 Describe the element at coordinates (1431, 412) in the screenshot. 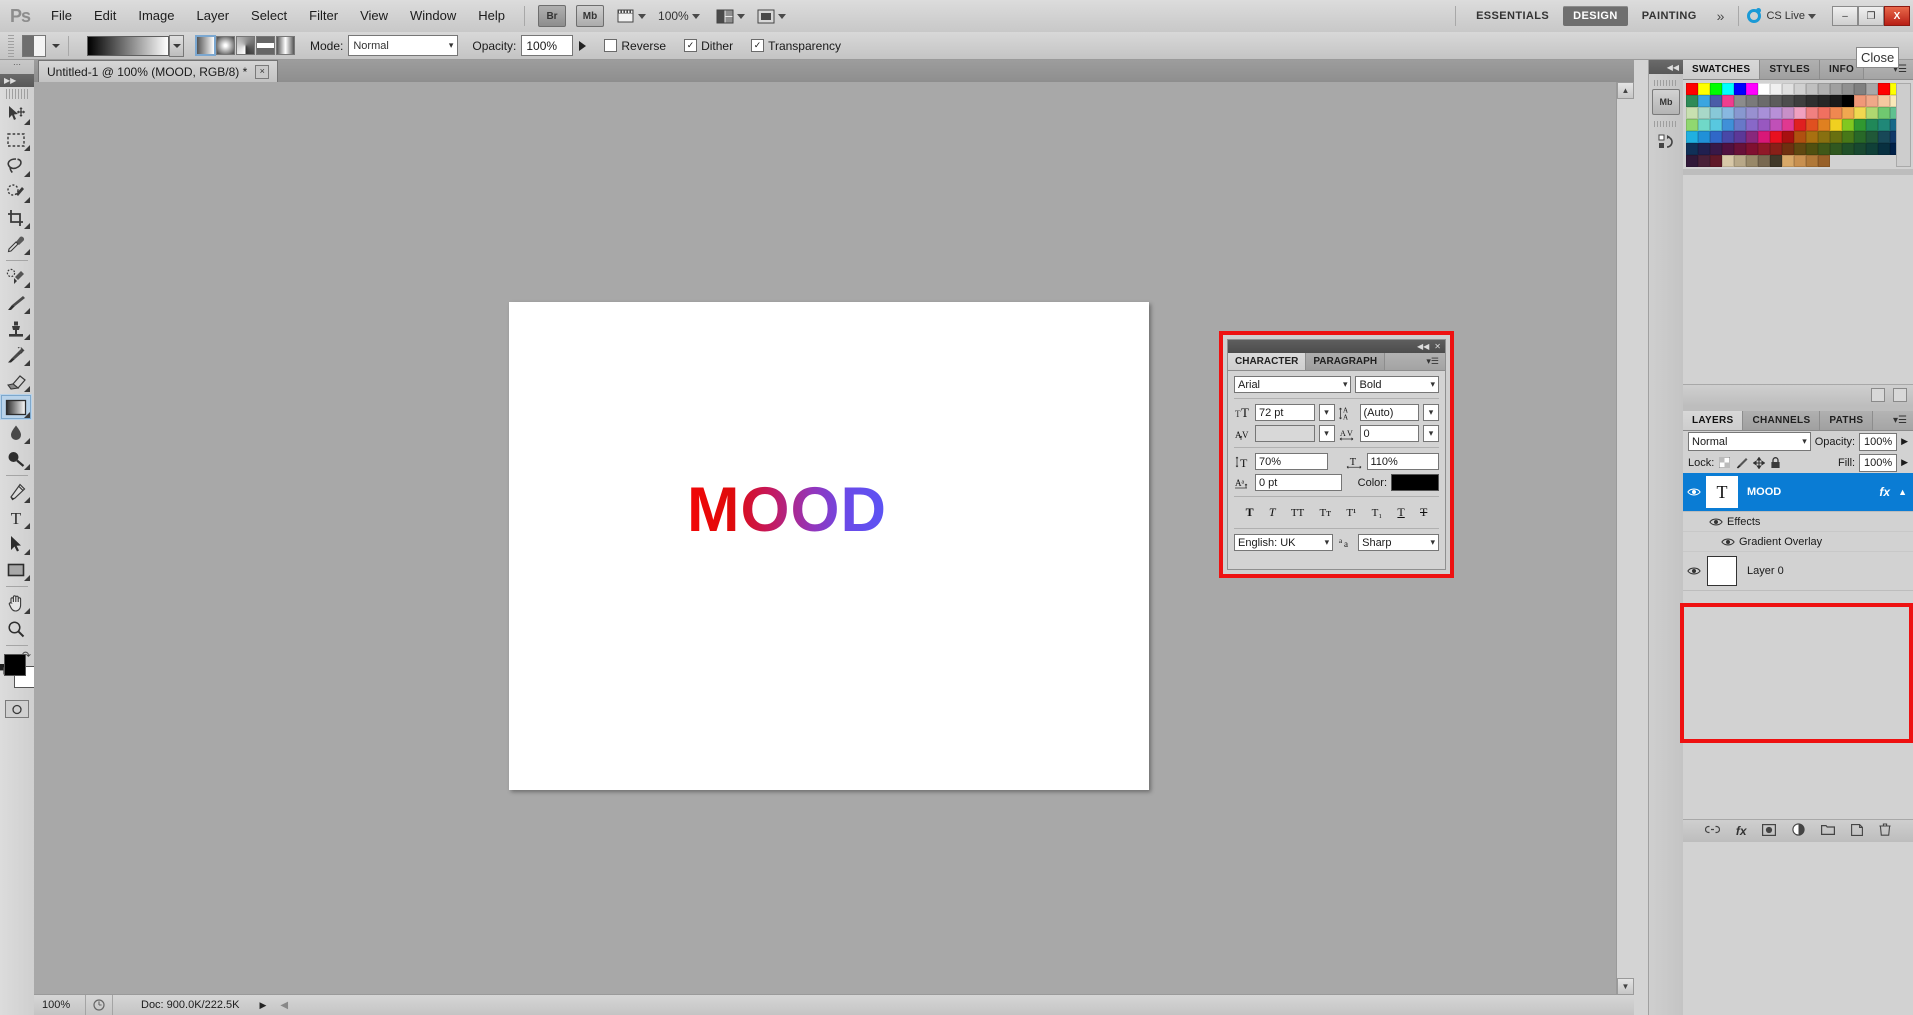

I see `leading-dropdown: ▾` at that location.